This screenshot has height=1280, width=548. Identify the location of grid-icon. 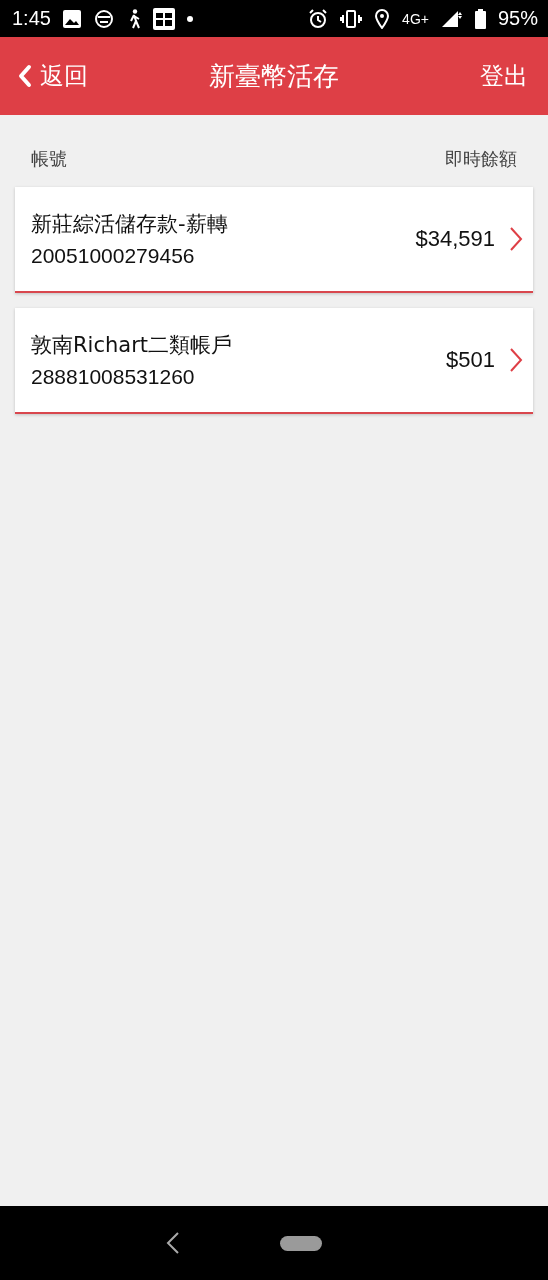
(163, 18).